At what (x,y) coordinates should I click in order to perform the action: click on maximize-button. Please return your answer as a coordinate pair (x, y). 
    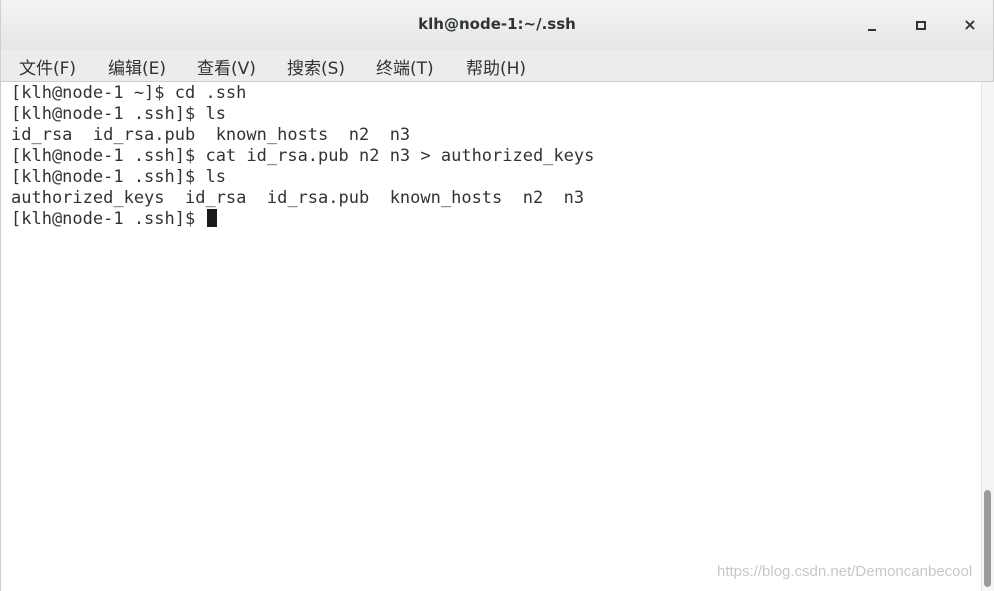
    Looking at the image, I should click on (921, 25).